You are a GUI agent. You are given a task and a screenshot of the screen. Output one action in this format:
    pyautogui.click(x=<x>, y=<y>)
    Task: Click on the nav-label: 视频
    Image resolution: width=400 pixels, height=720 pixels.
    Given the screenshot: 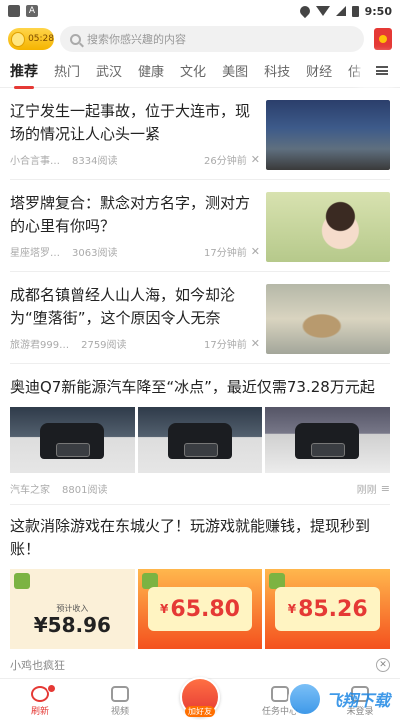 What is the action you would take?
    pyautogui.click(x=119, y=712)
    